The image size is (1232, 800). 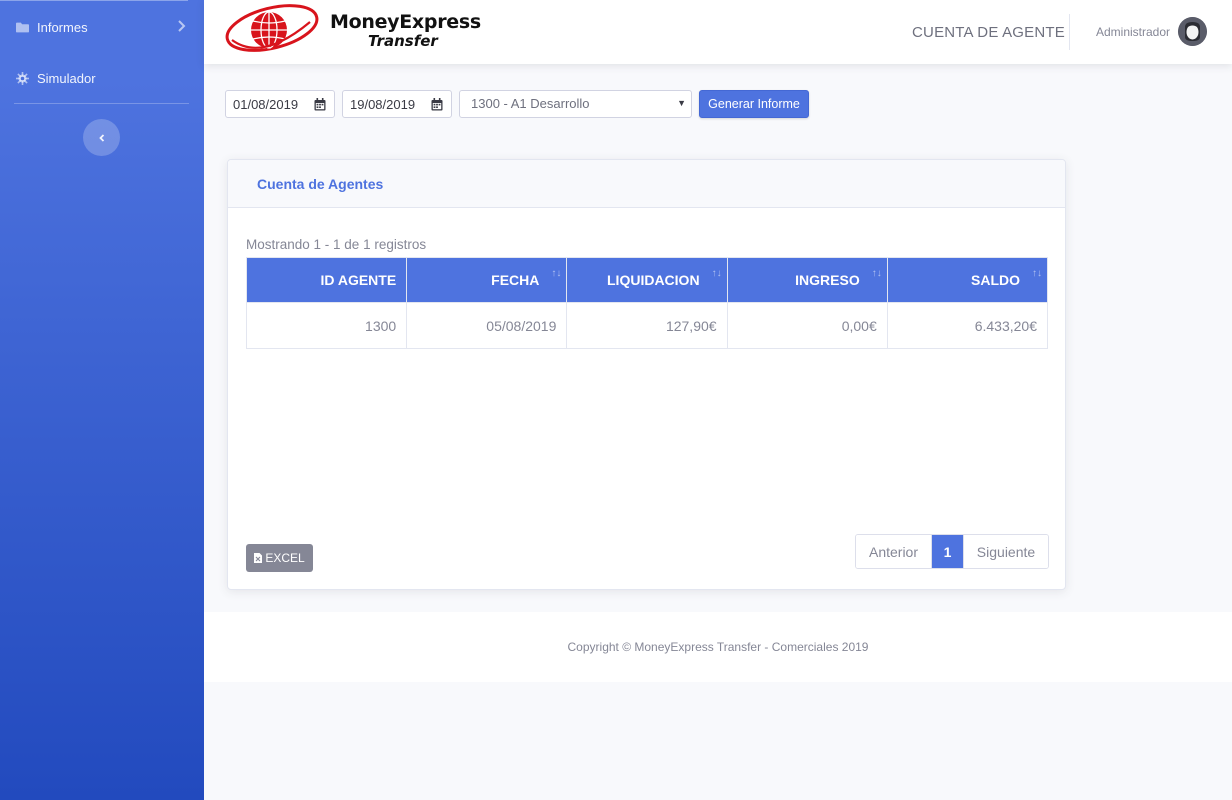 I want to click on table-row: 1300 05/08/2019 127,90€ 0,00€ 6.433,20€, so click(x=647, y=325).